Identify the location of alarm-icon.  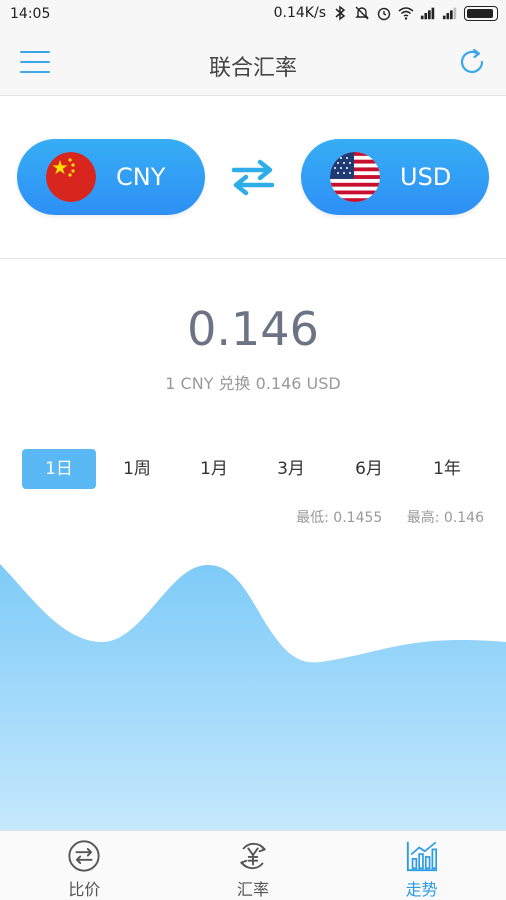
(384, 14).